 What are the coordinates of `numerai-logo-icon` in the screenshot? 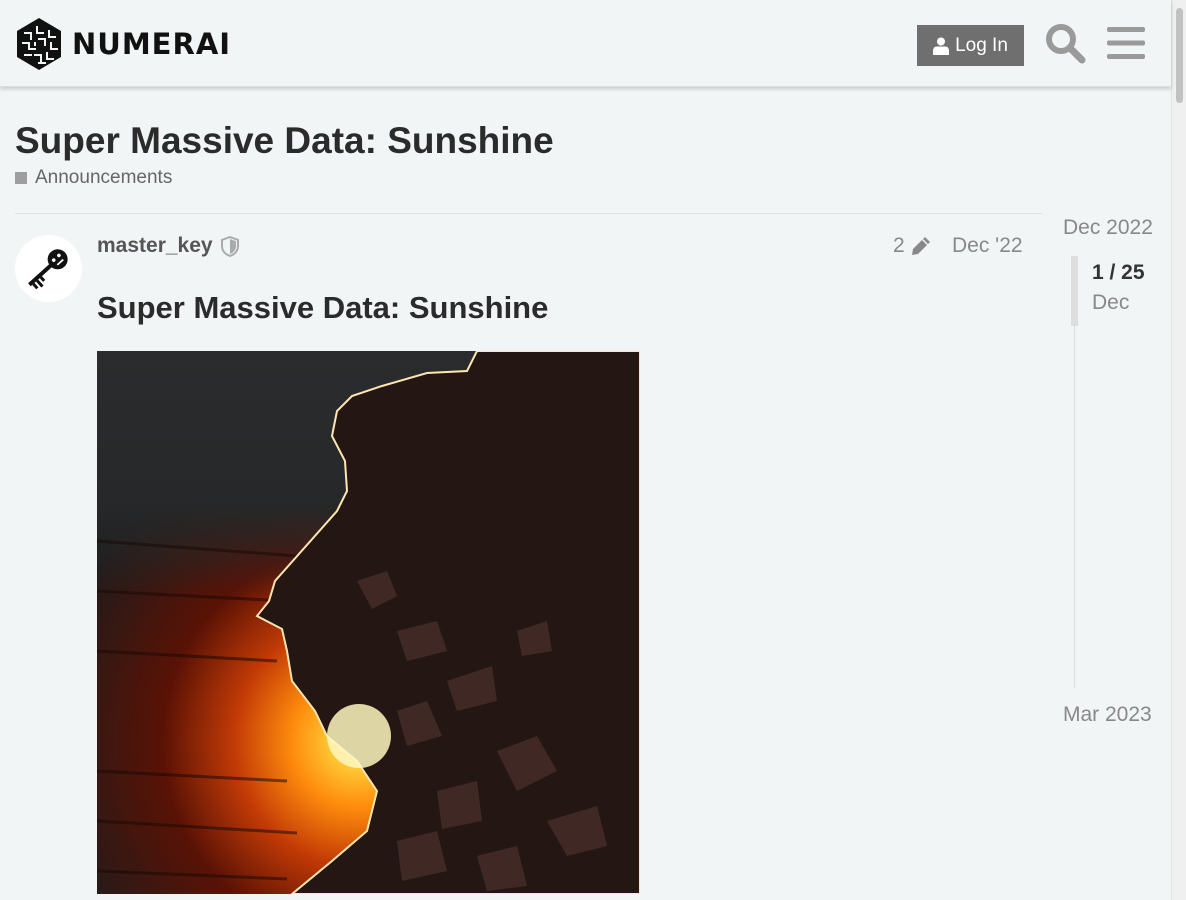 It's located at (39, 44).